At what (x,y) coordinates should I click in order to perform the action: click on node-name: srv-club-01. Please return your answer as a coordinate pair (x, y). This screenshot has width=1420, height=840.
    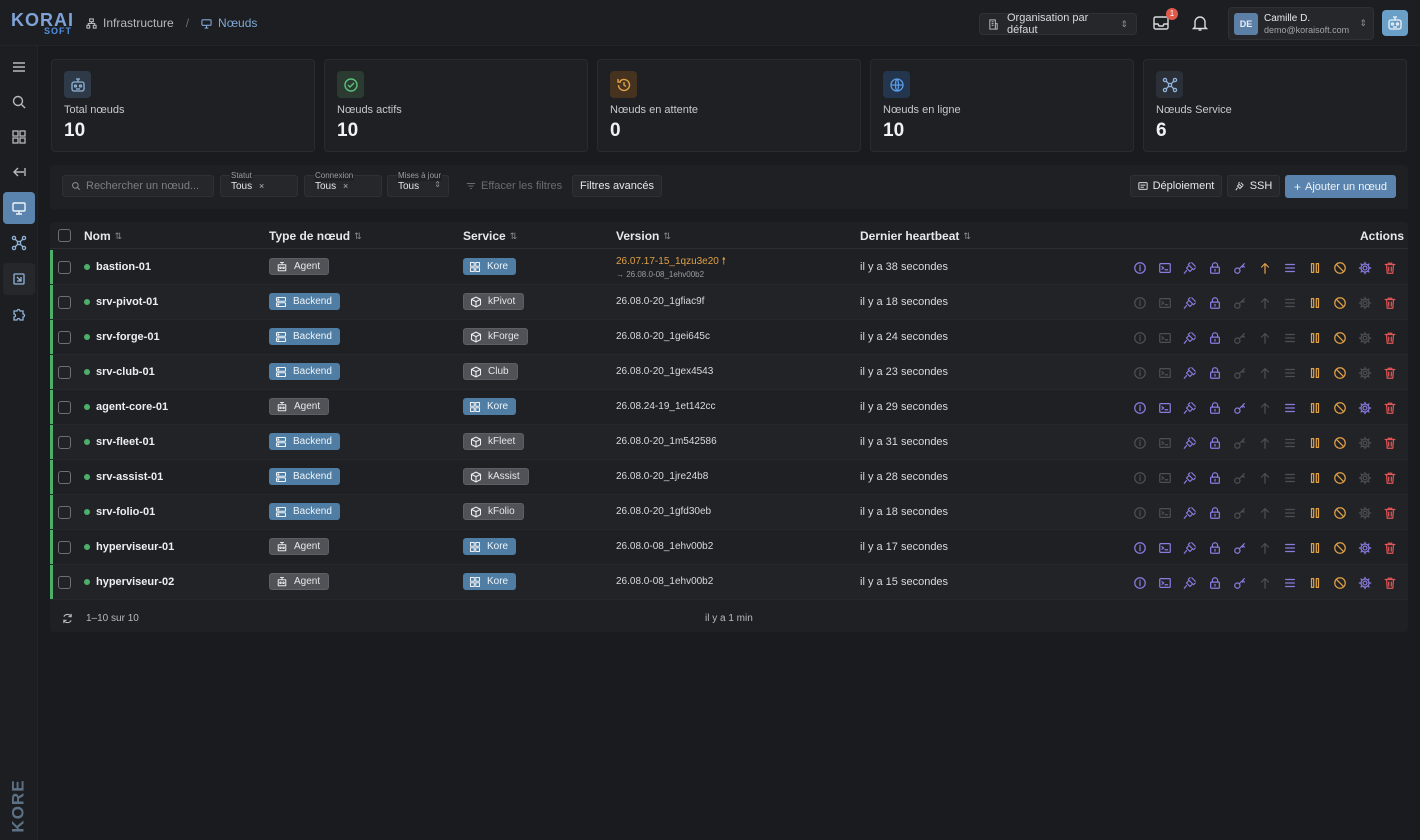
    Looking at the image, I should click on (125, 372).